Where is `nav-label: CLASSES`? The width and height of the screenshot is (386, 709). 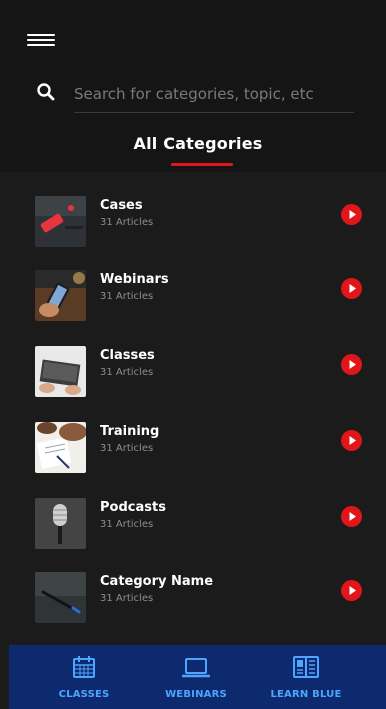
nav-label: CLASSES is located at coordinates (84, 694).